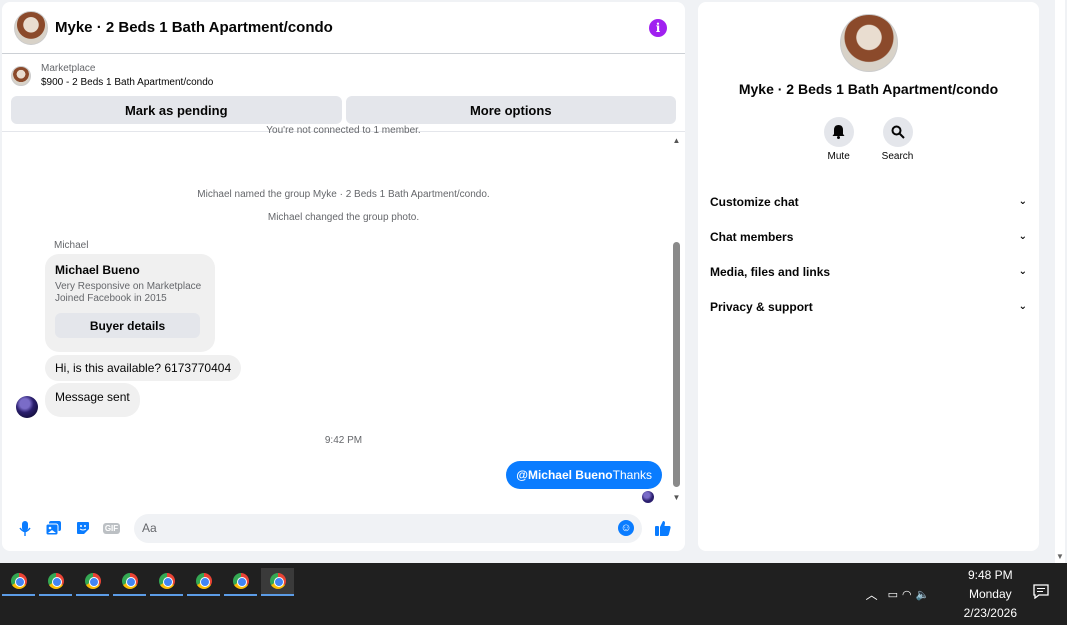 The height and width of the screenshot is (625, 1067). What do you see at coordinates (868, 89) in the screenshot?
I see `group-name: Myke · 2 Beds 1 Bath Apartment/condo` at bounding box center [868, 89].